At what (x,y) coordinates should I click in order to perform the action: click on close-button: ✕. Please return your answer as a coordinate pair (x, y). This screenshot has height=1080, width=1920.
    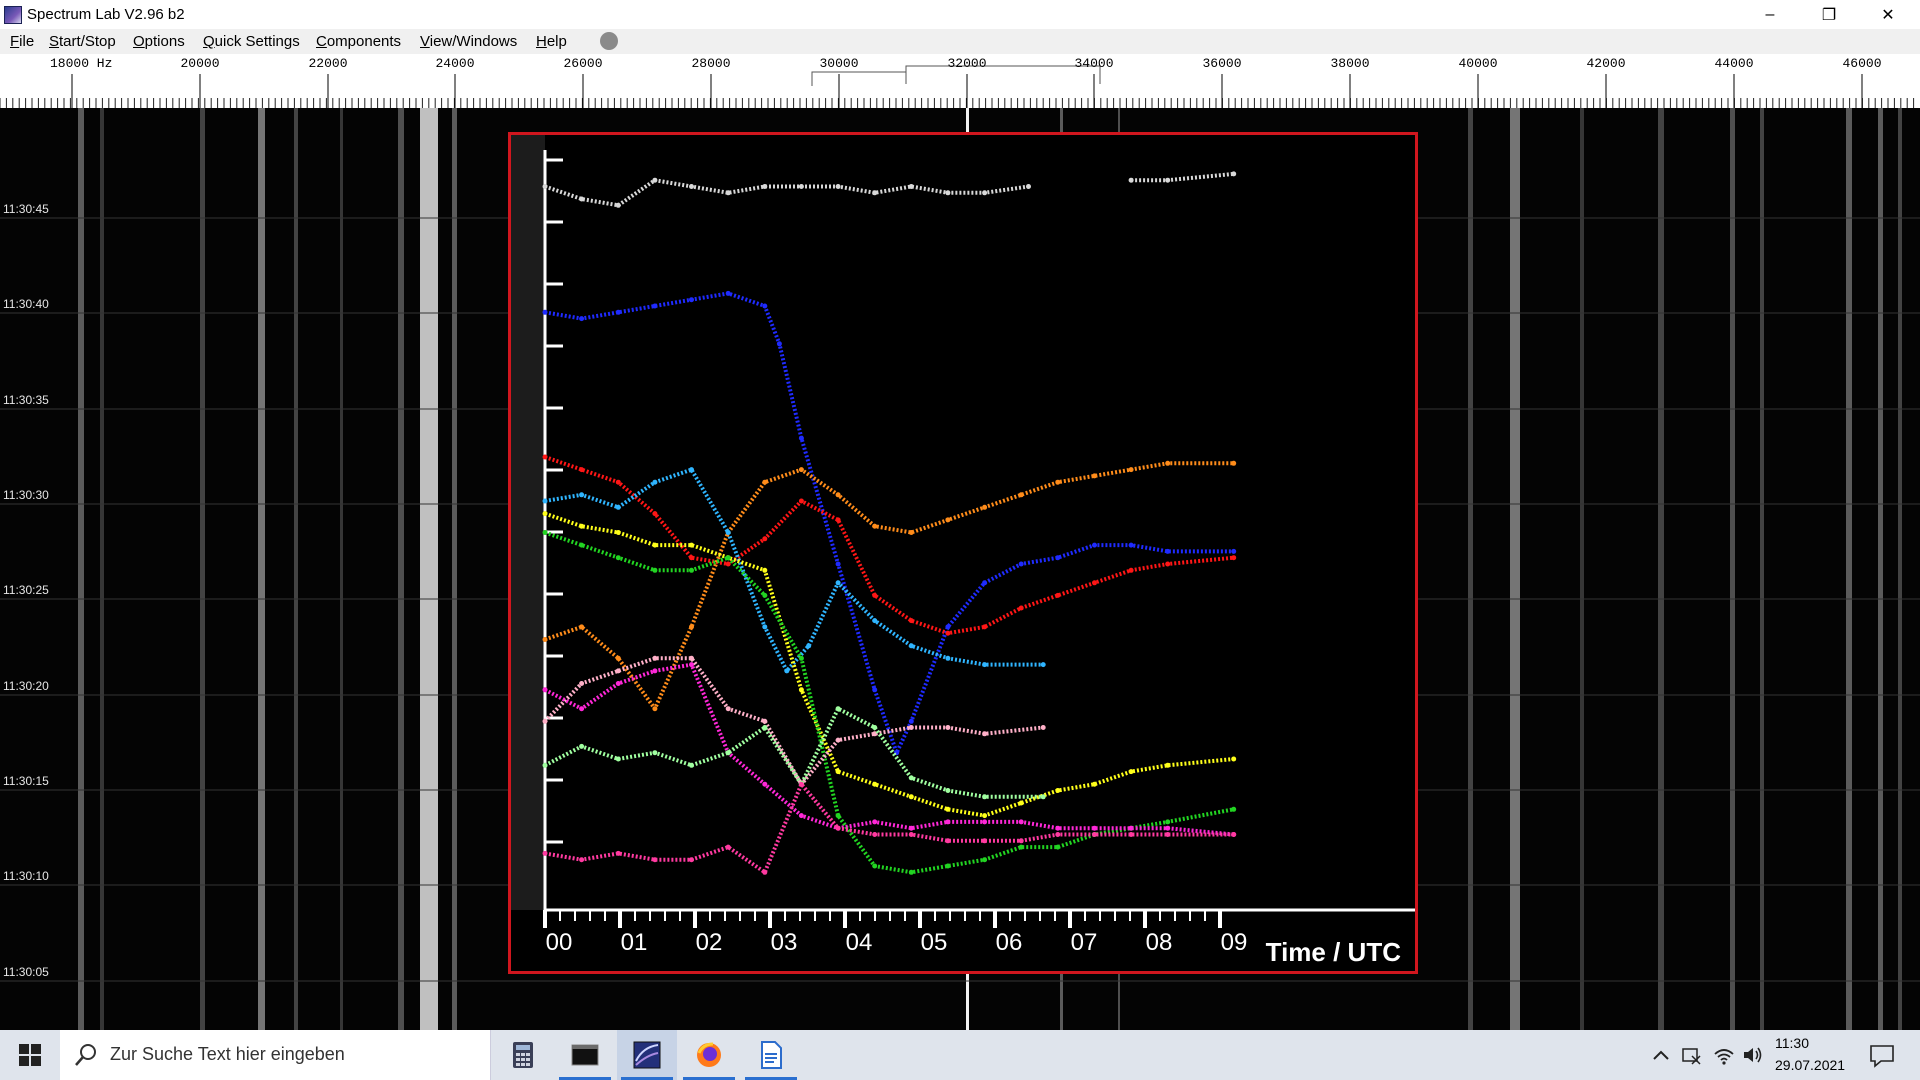
    Looking at the image, I should click on (1888, 14).